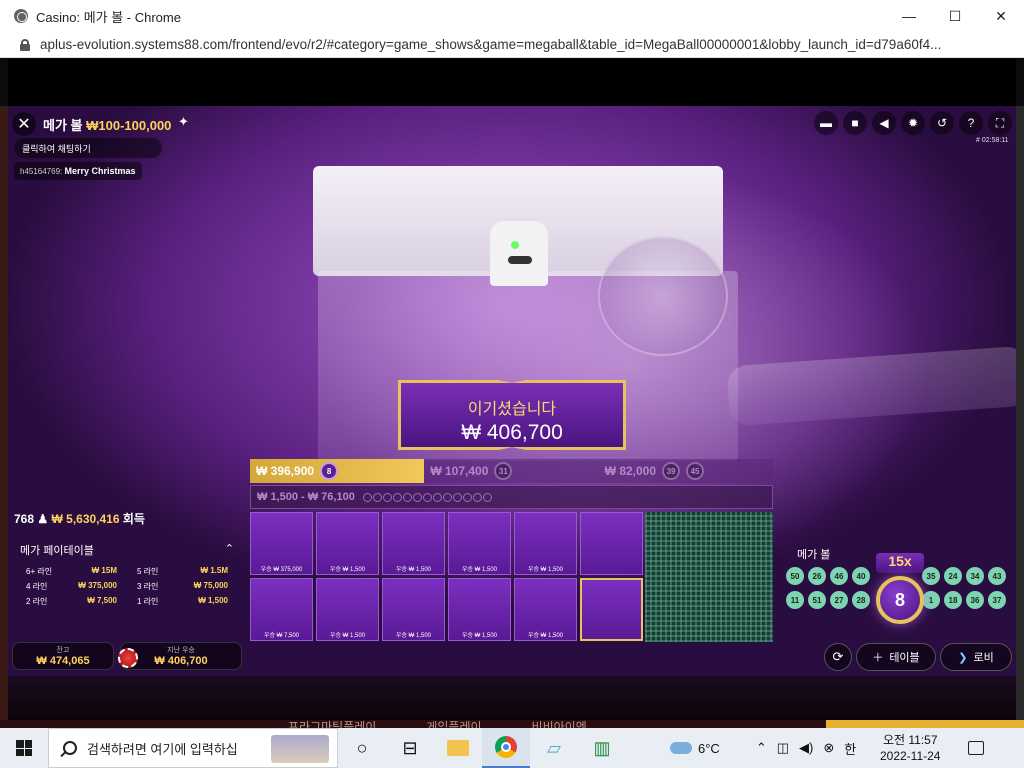 Image resolution: width=1024 pixels, height=768 pixels. I want to click on balance-box: 잔고 ₩ 474,065, so click(63, 656).